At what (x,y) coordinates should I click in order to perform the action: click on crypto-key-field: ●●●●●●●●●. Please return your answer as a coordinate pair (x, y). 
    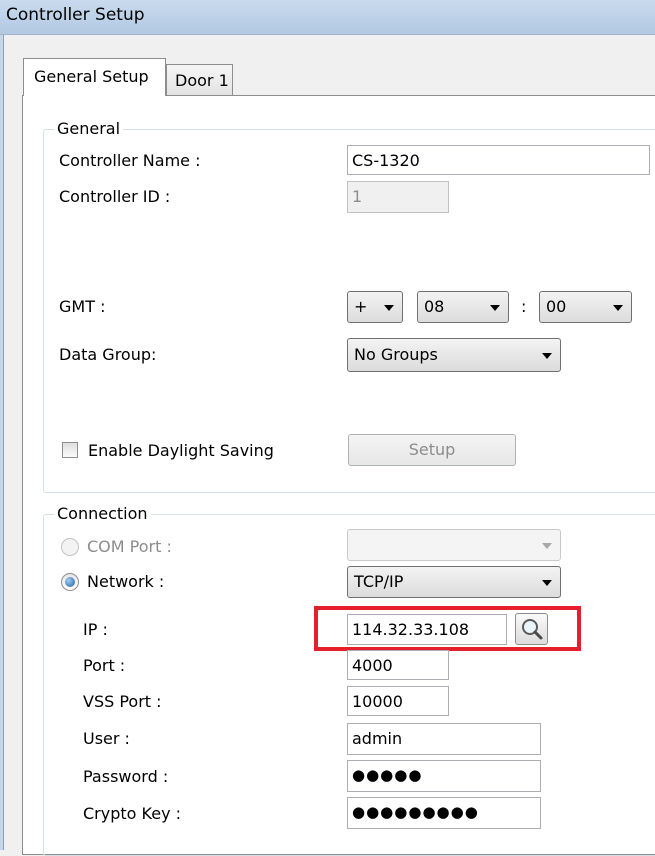
    Looking at the image, I should click on (444, 813).